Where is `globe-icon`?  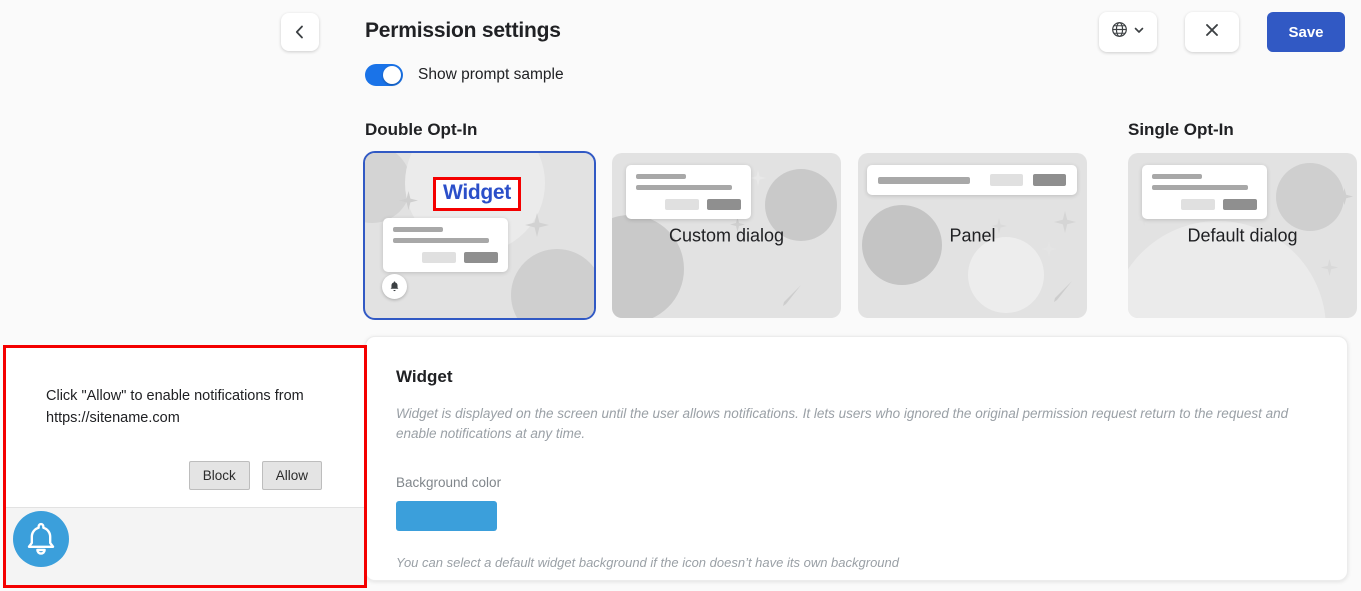
globe-icon is located at coordinates (1119, 32).